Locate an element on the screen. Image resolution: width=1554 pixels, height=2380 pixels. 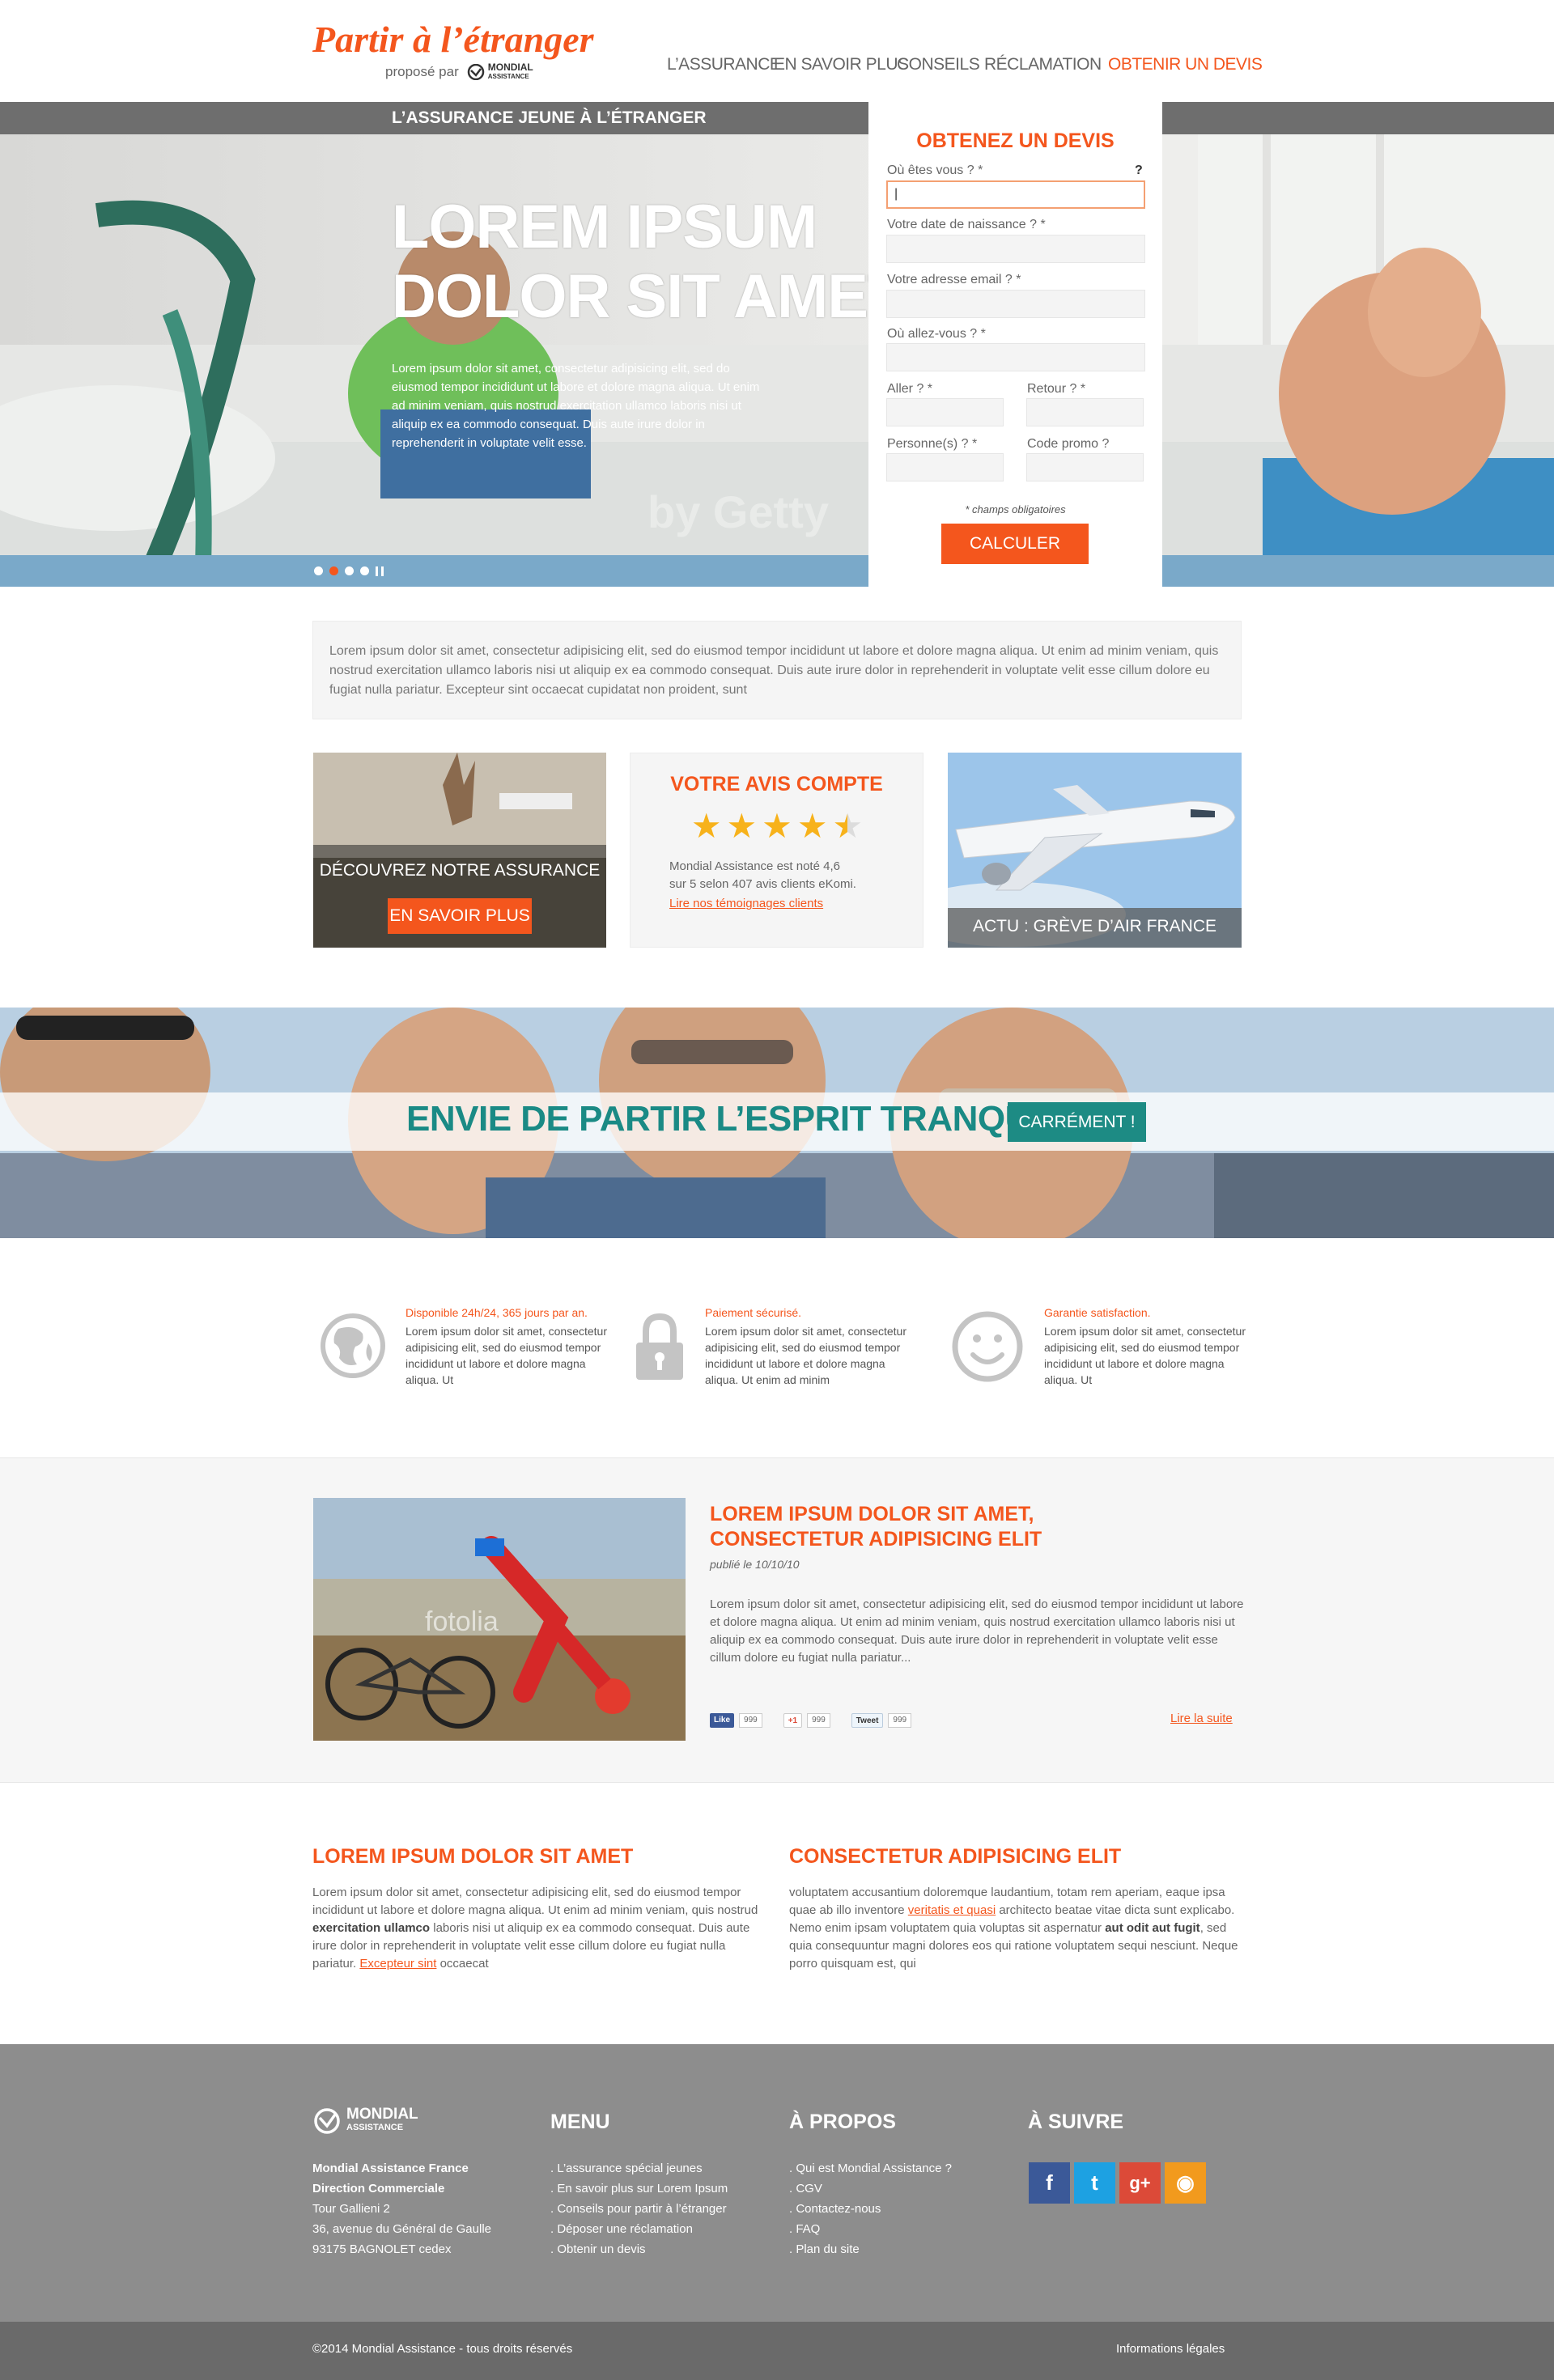
email-label: Votre adresse email ? * is located at coordinates (954, 279).